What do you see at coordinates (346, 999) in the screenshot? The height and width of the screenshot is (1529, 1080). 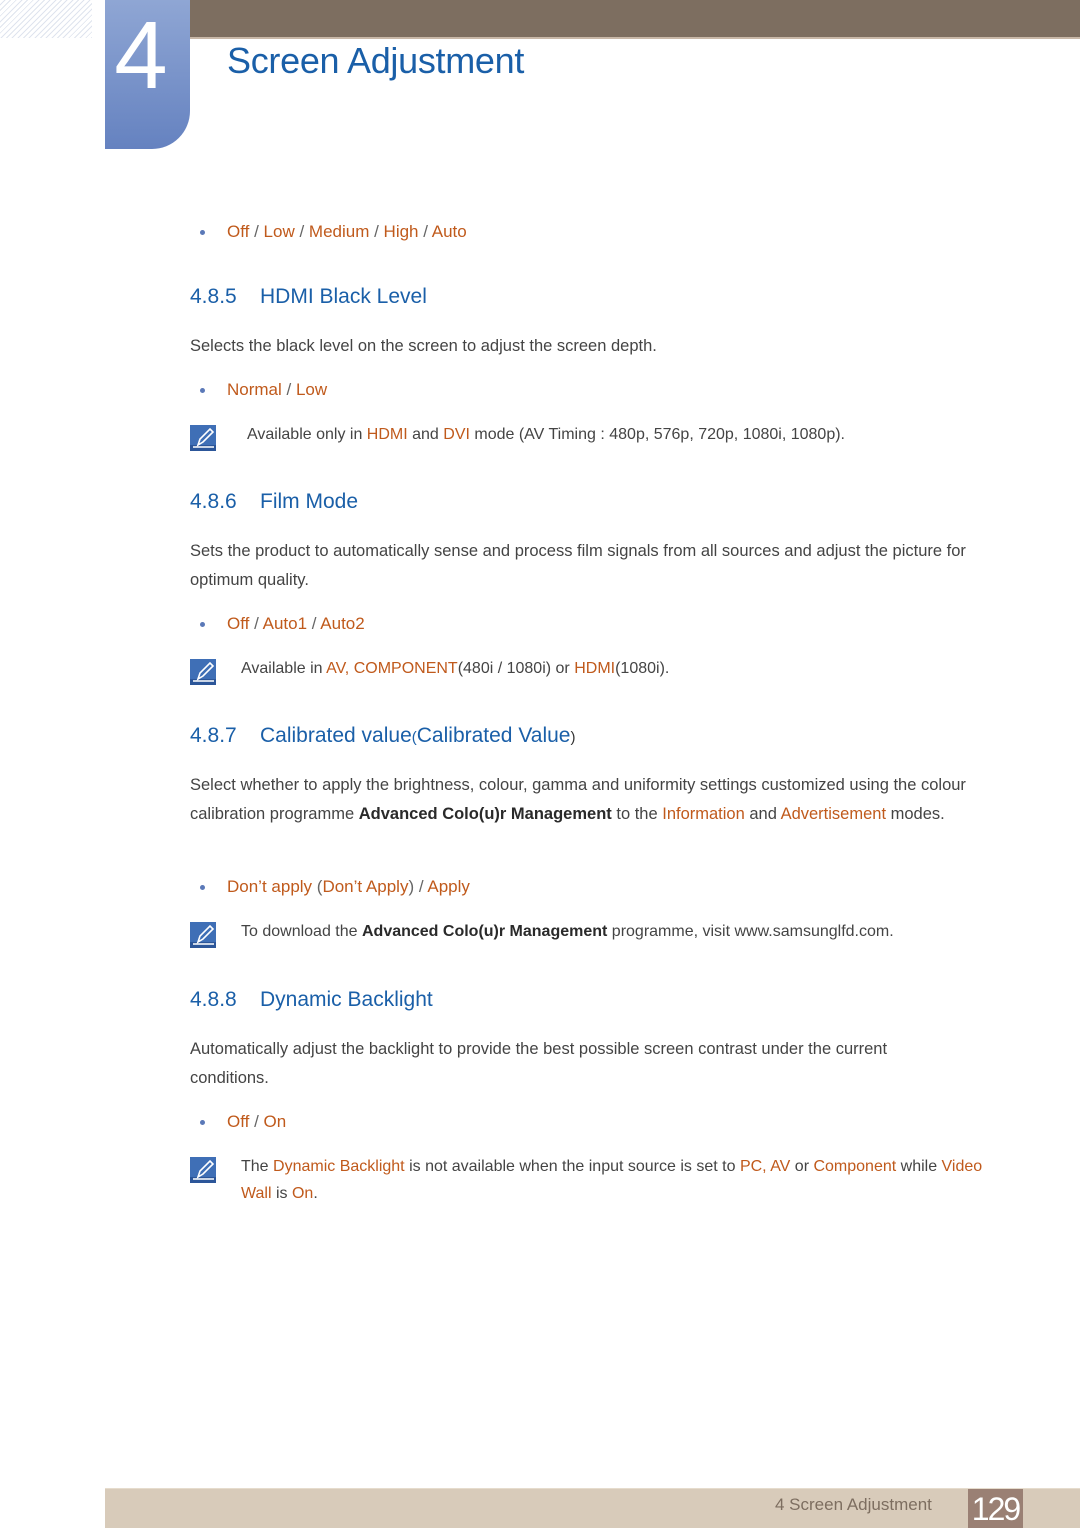 I see `section-title: Dynamic Backlight` at bounding box center [346, 999].